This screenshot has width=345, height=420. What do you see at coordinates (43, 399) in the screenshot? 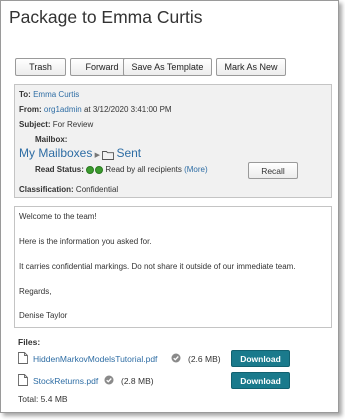
I see `files-total: Total: 5.4 MB` at bounding box center [43, 399].